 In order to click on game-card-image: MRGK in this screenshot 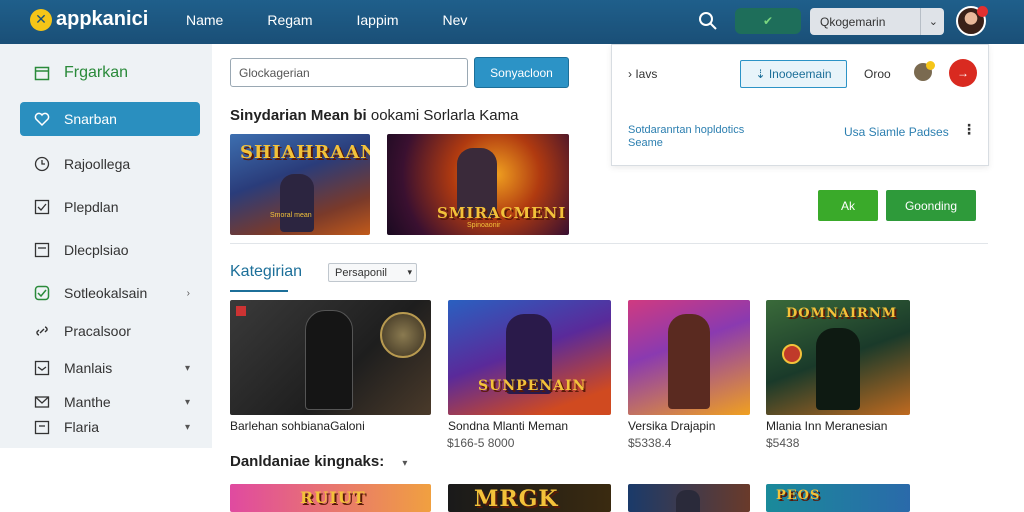, I will do `click(529, 498)`.